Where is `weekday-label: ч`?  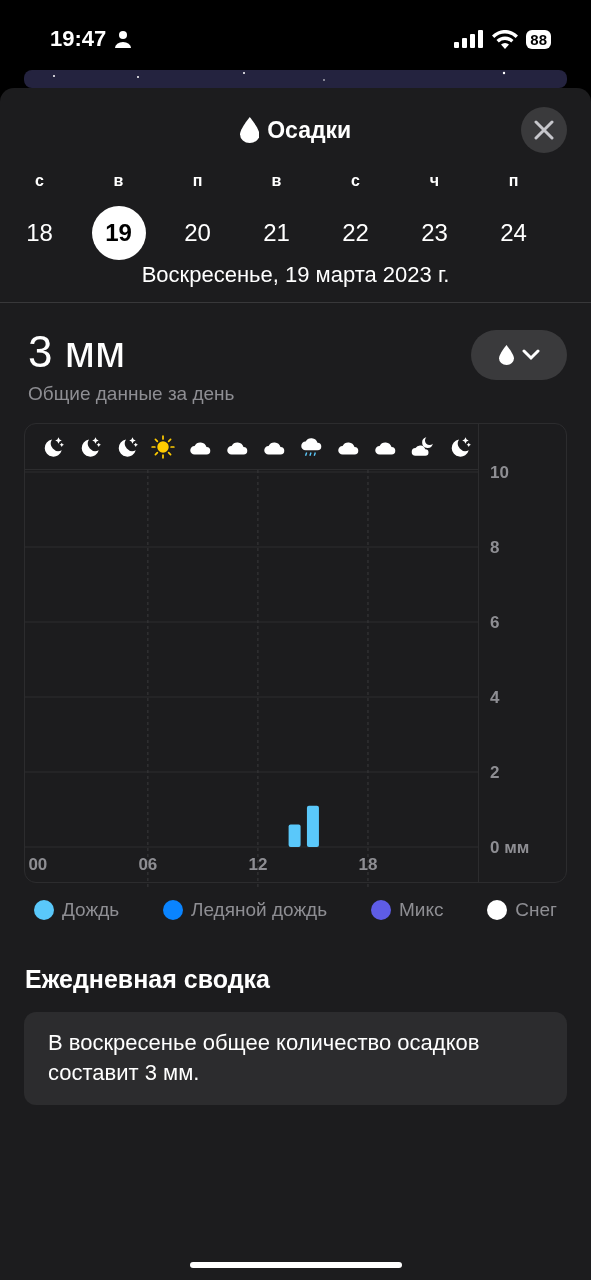 weekday-label: ч is located at coordinates (434, 181).